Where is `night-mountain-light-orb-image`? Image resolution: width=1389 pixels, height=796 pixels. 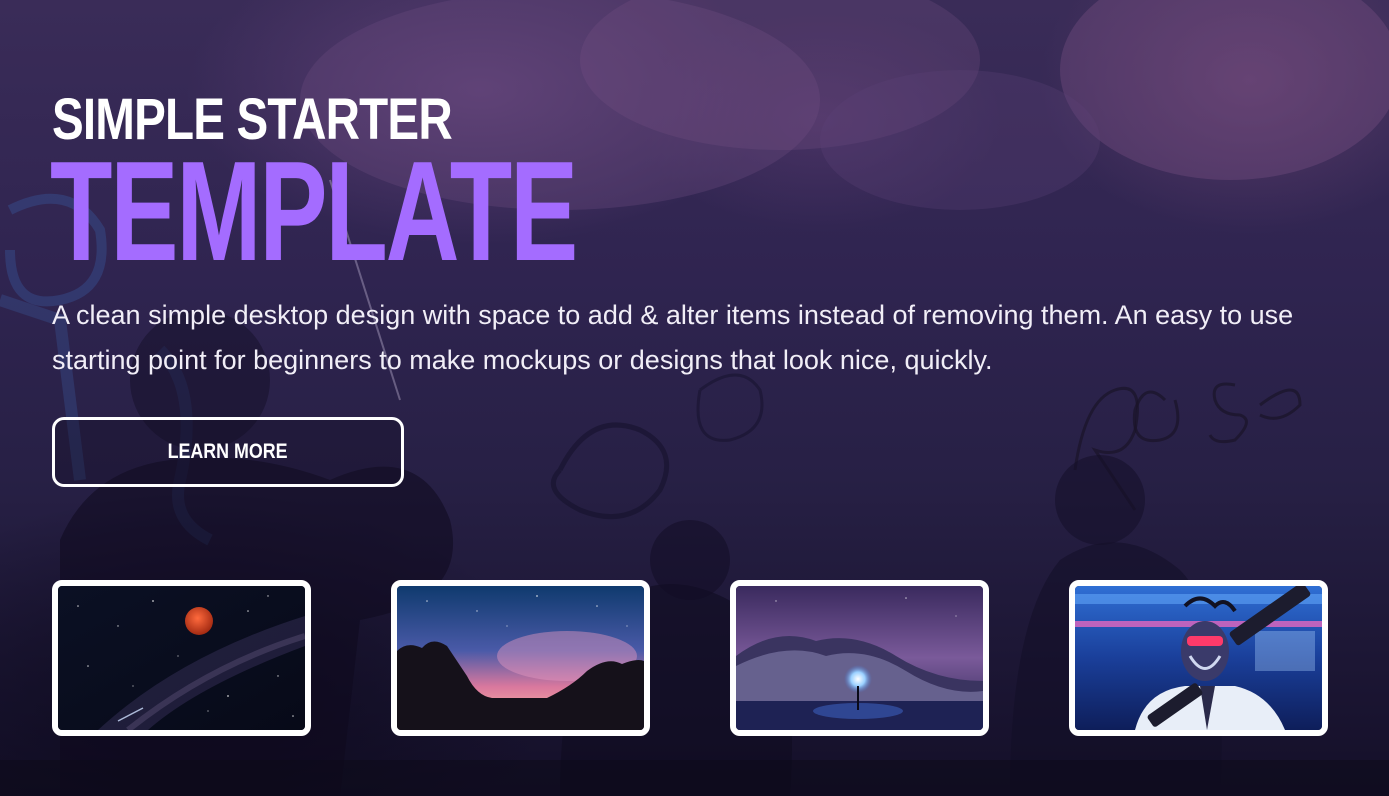 night-mountain-light-orb-image is located at coordinates (859, 658).